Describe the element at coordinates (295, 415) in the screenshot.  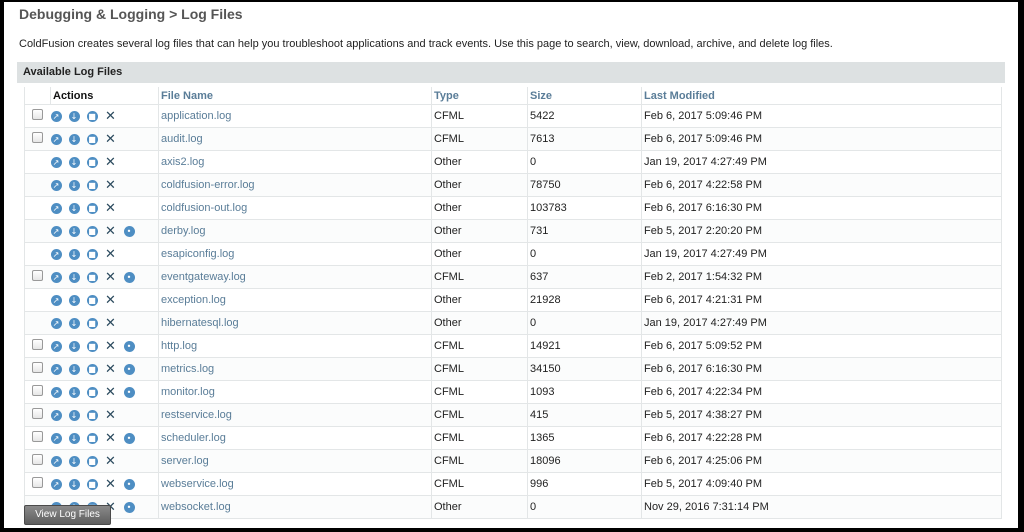
I see `file-name-link: restservice.log` at that location.